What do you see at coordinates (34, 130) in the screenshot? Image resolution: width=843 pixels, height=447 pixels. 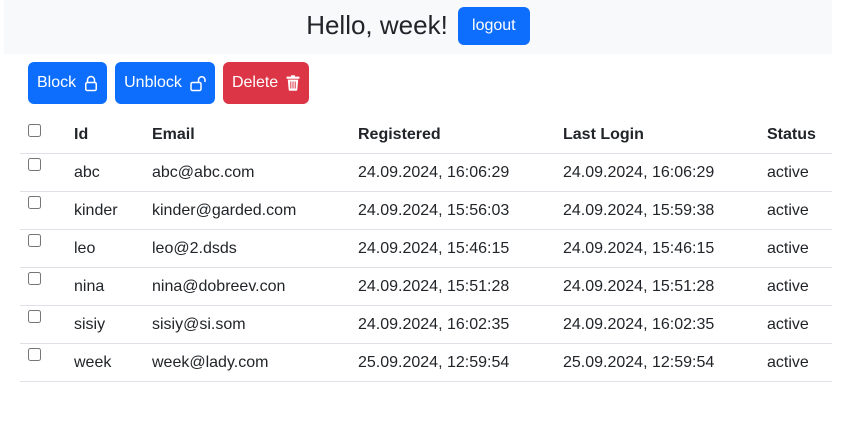 I see `select-all-checkbox` at bounding box center [34, 130].